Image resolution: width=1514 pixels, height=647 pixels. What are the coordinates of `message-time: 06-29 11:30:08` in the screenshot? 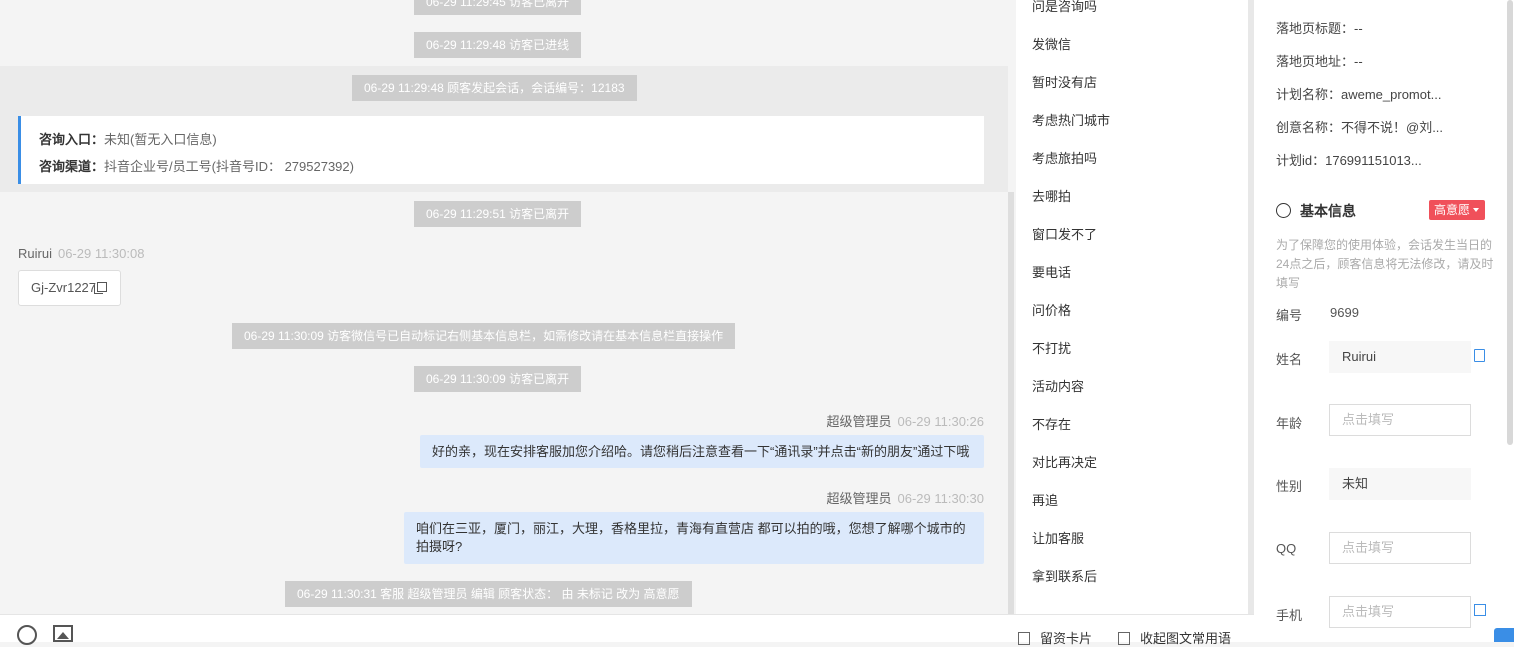 It's located at (101, 253).